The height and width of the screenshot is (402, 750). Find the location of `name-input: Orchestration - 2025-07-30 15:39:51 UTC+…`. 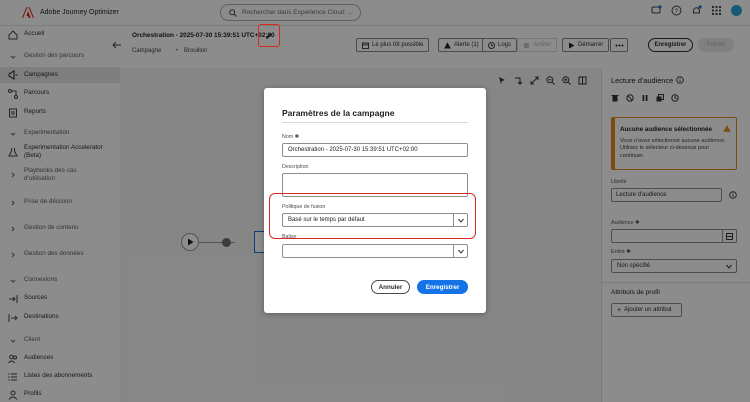

name-input: Orchestration - 2025-07-30 15:39:51 UTC+… is located at coordinates (375, 150).